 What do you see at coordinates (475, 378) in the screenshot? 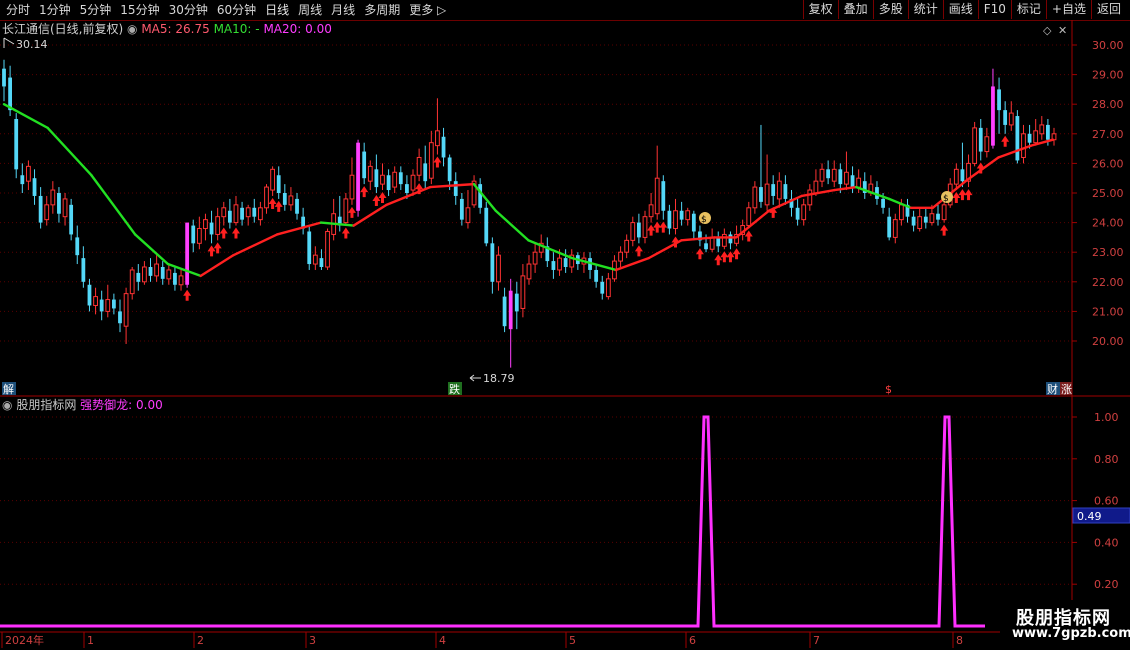
I see `low-marker-icon` at bounding box center [475, 378].